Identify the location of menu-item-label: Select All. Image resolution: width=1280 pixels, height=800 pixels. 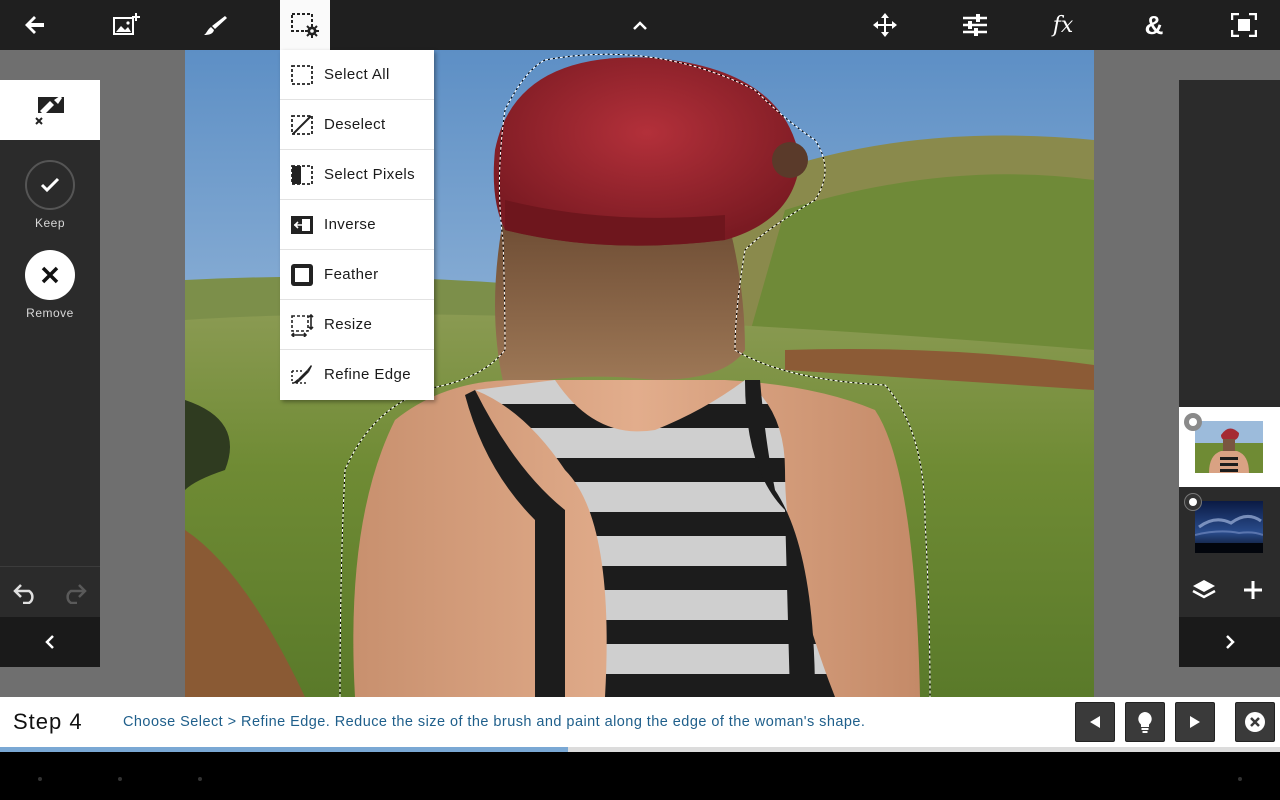
(357, 74).